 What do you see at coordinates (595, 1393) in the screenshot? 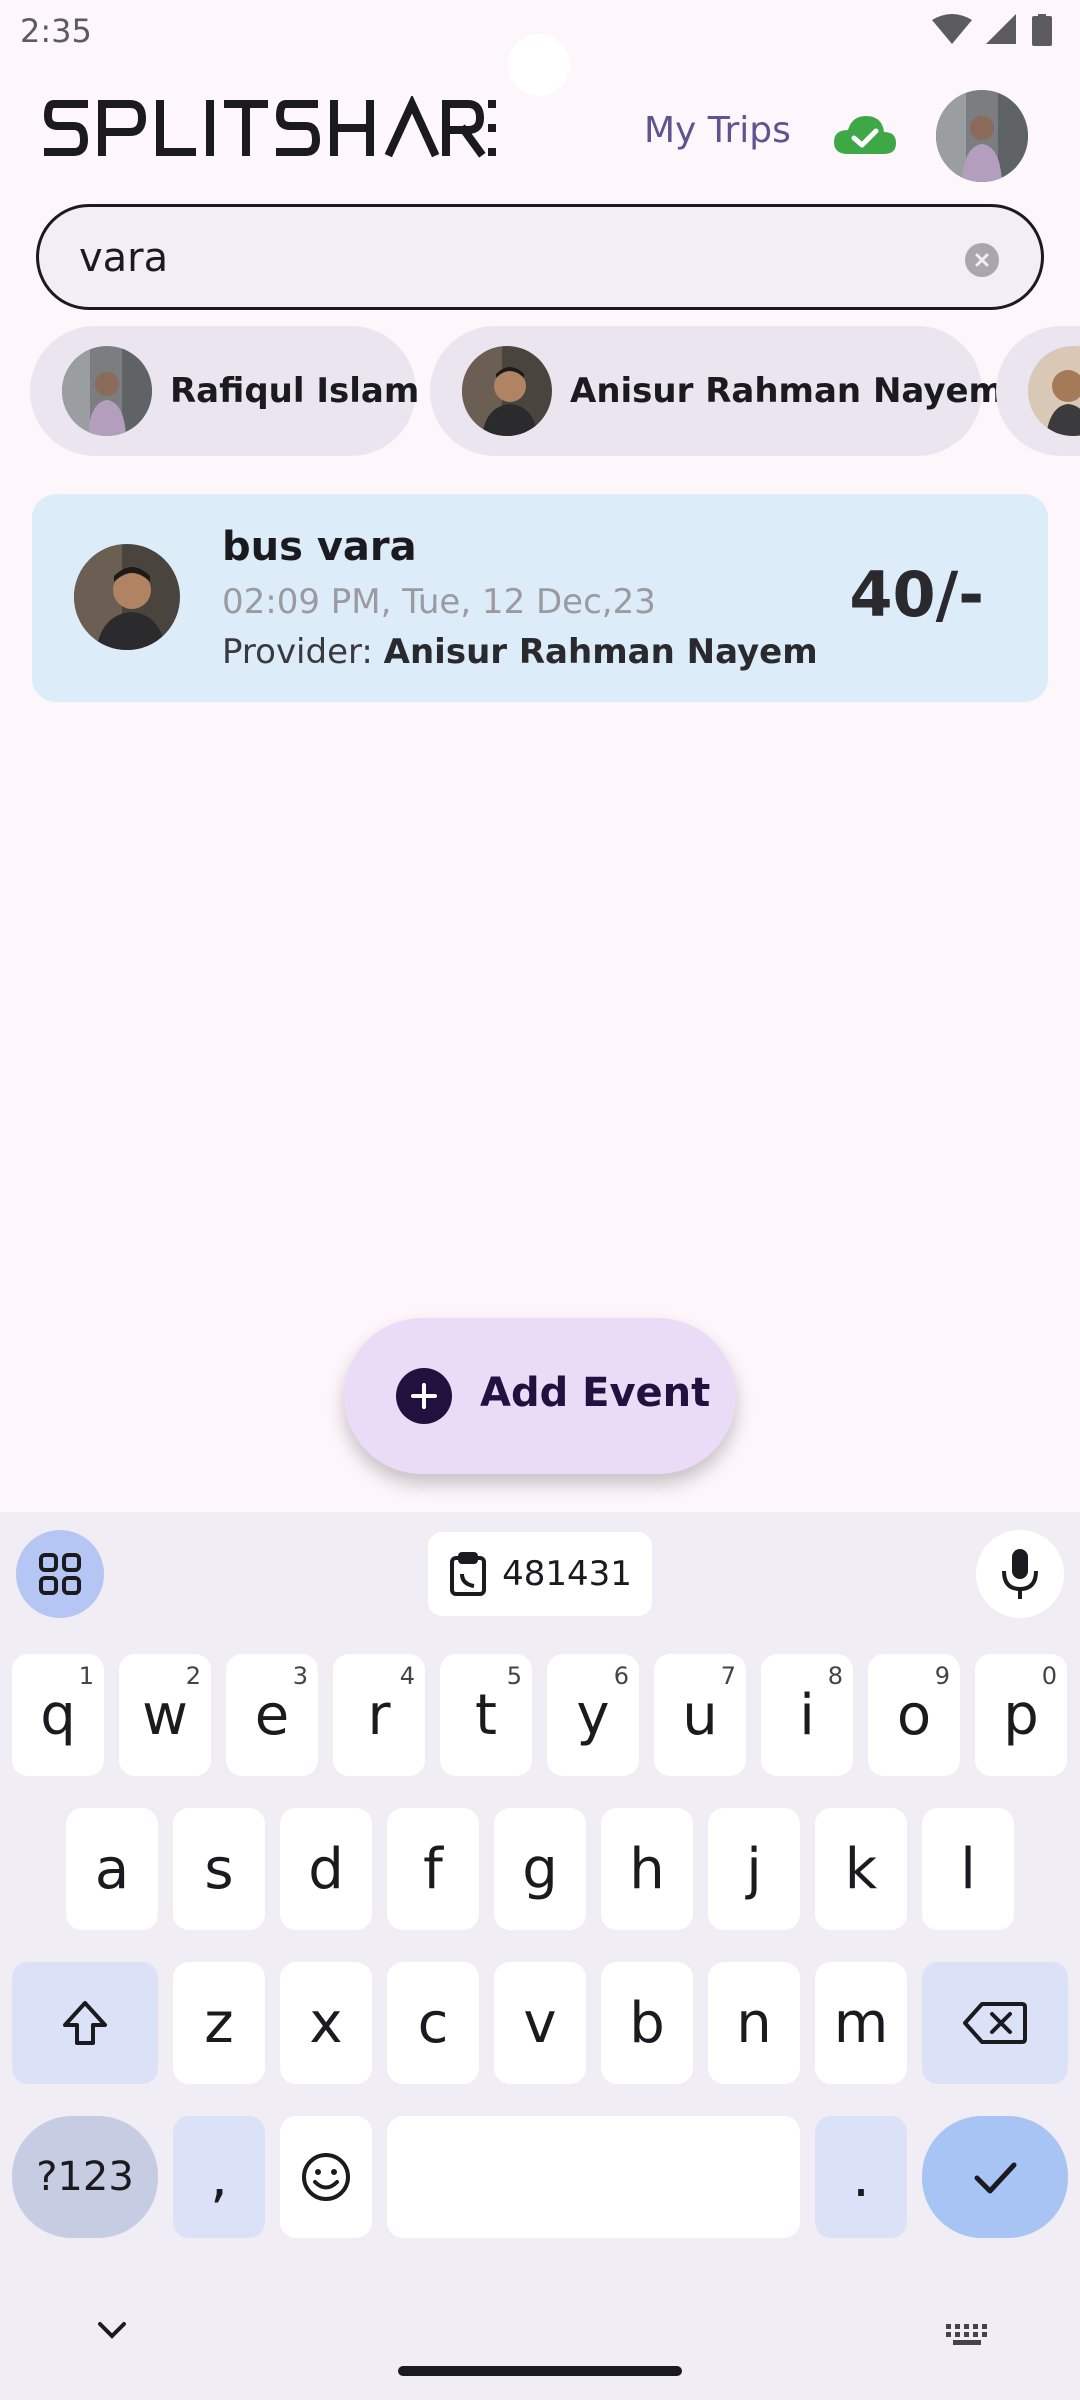
I see `add-event-label: Add Event` at bounding box center [595, 1393].